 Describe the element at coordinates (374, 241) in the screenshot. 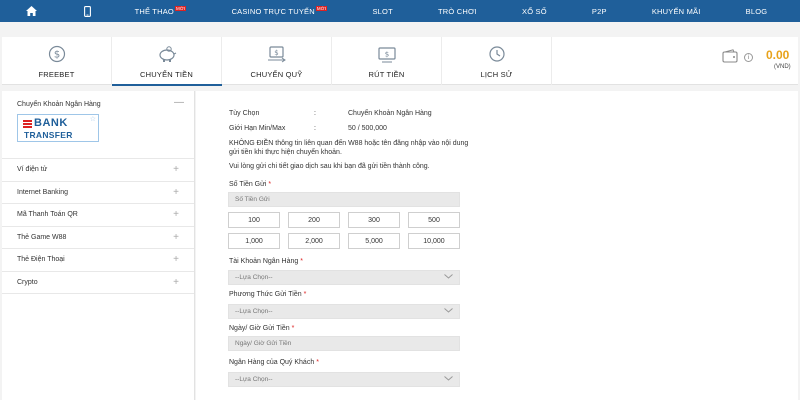

I see `quick-amount-button: 5,000` at that location.